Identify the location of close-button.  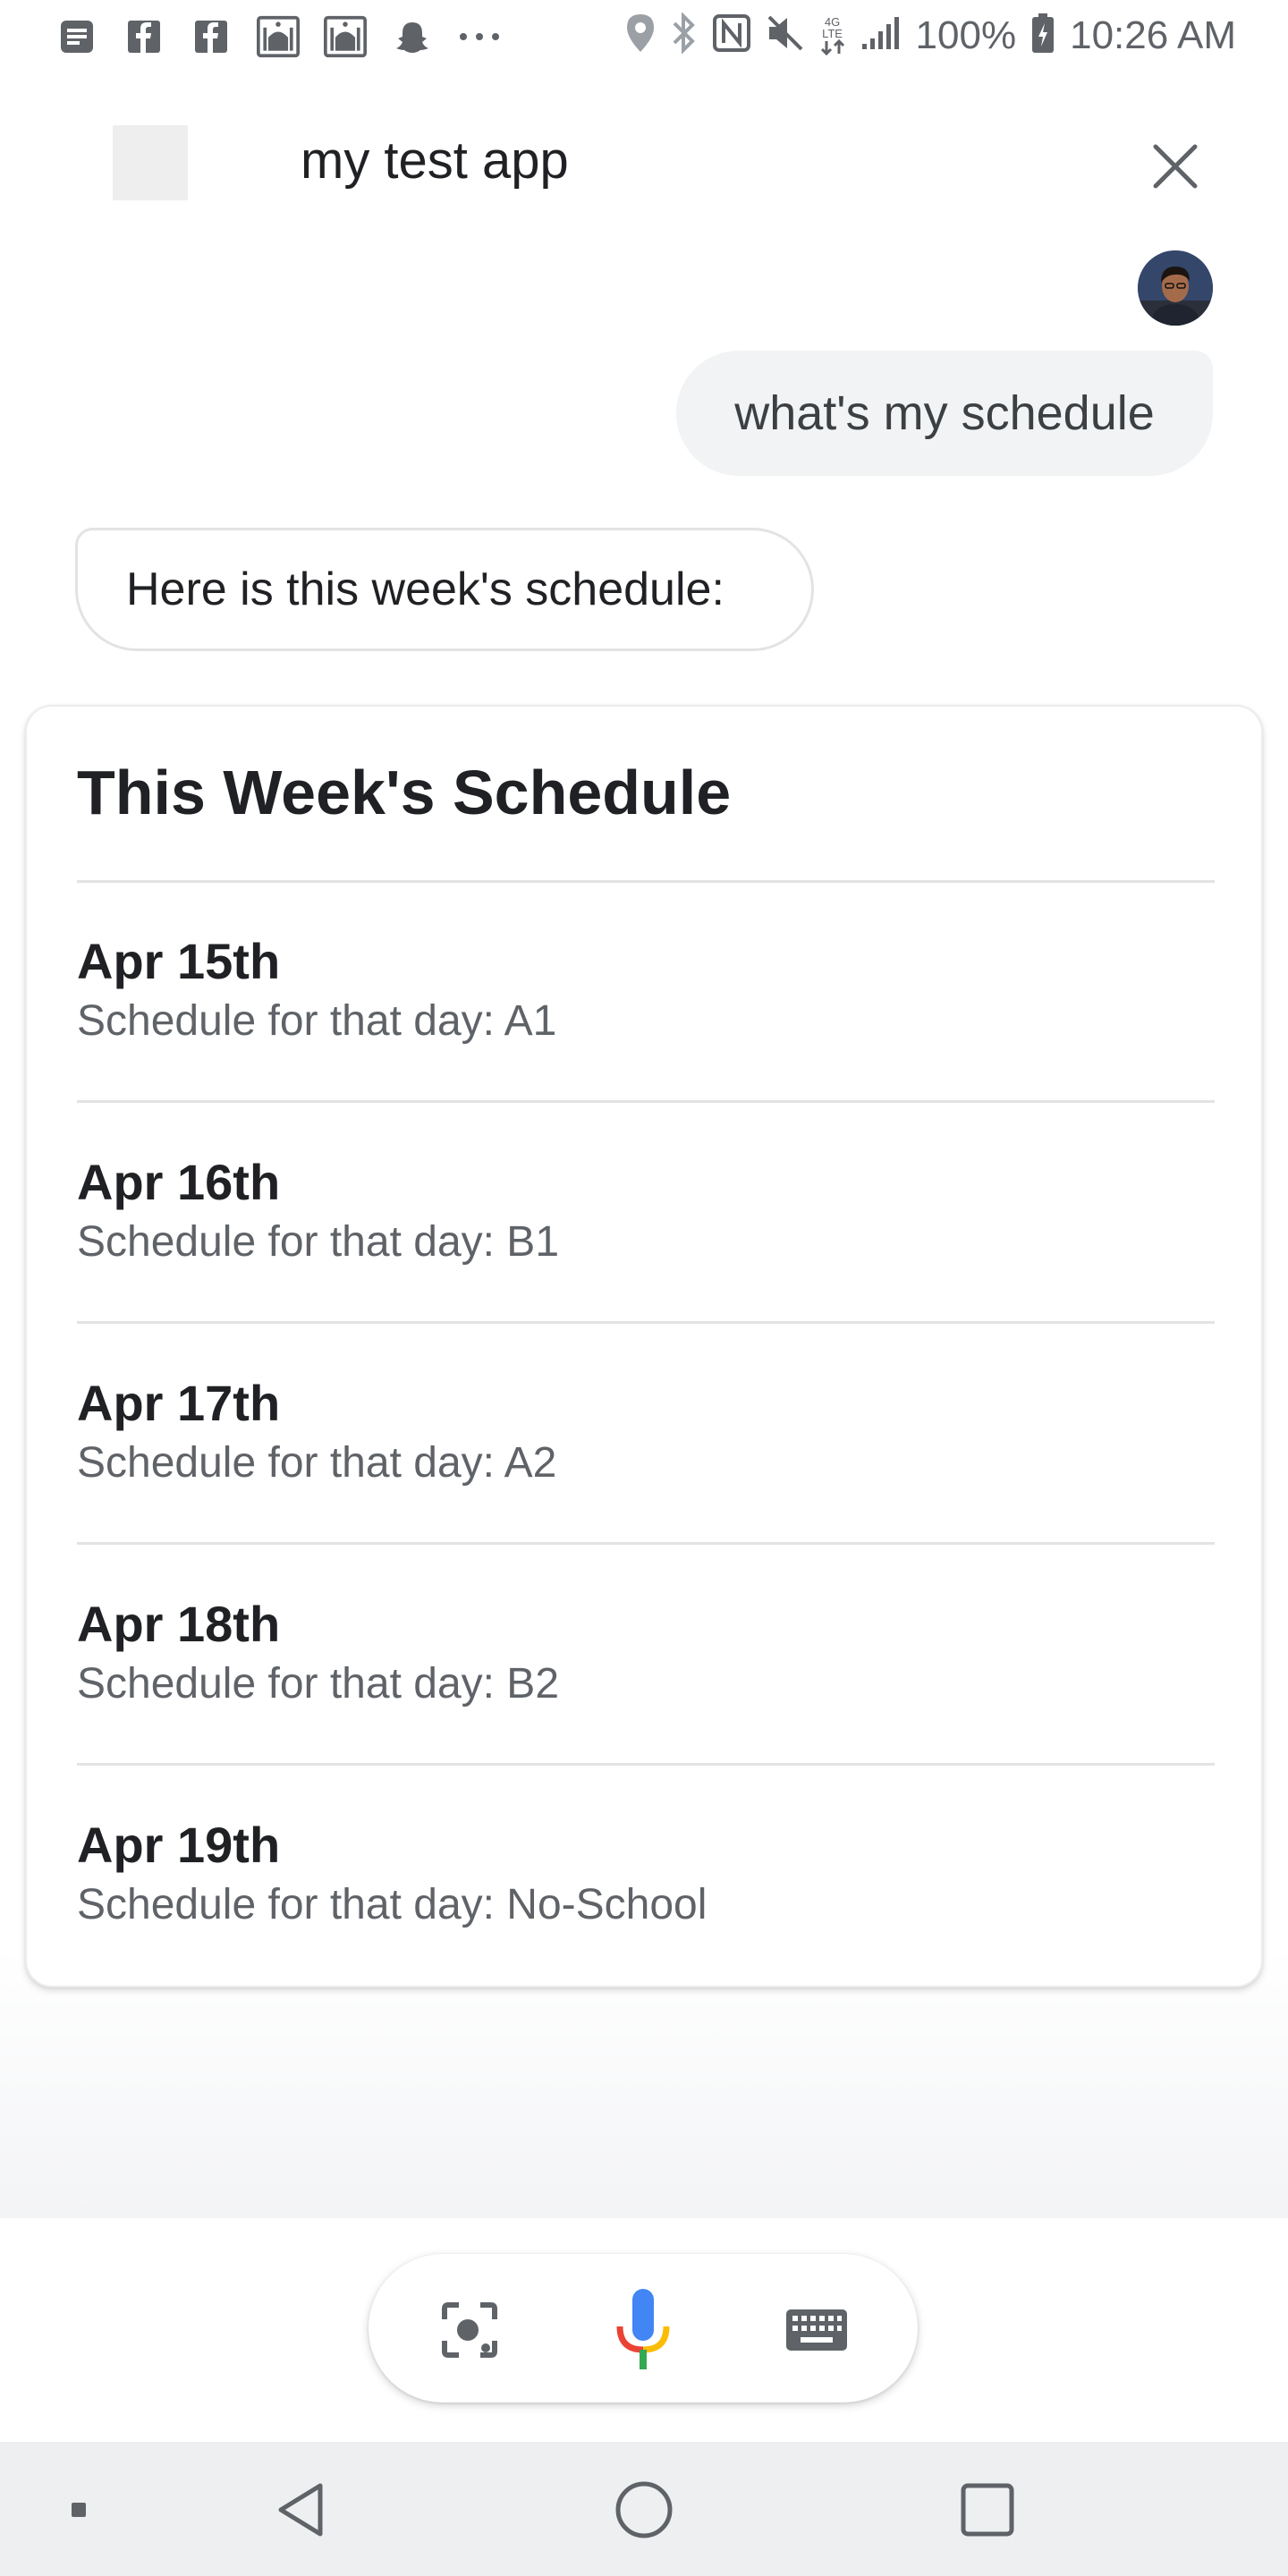
(1175, 166).